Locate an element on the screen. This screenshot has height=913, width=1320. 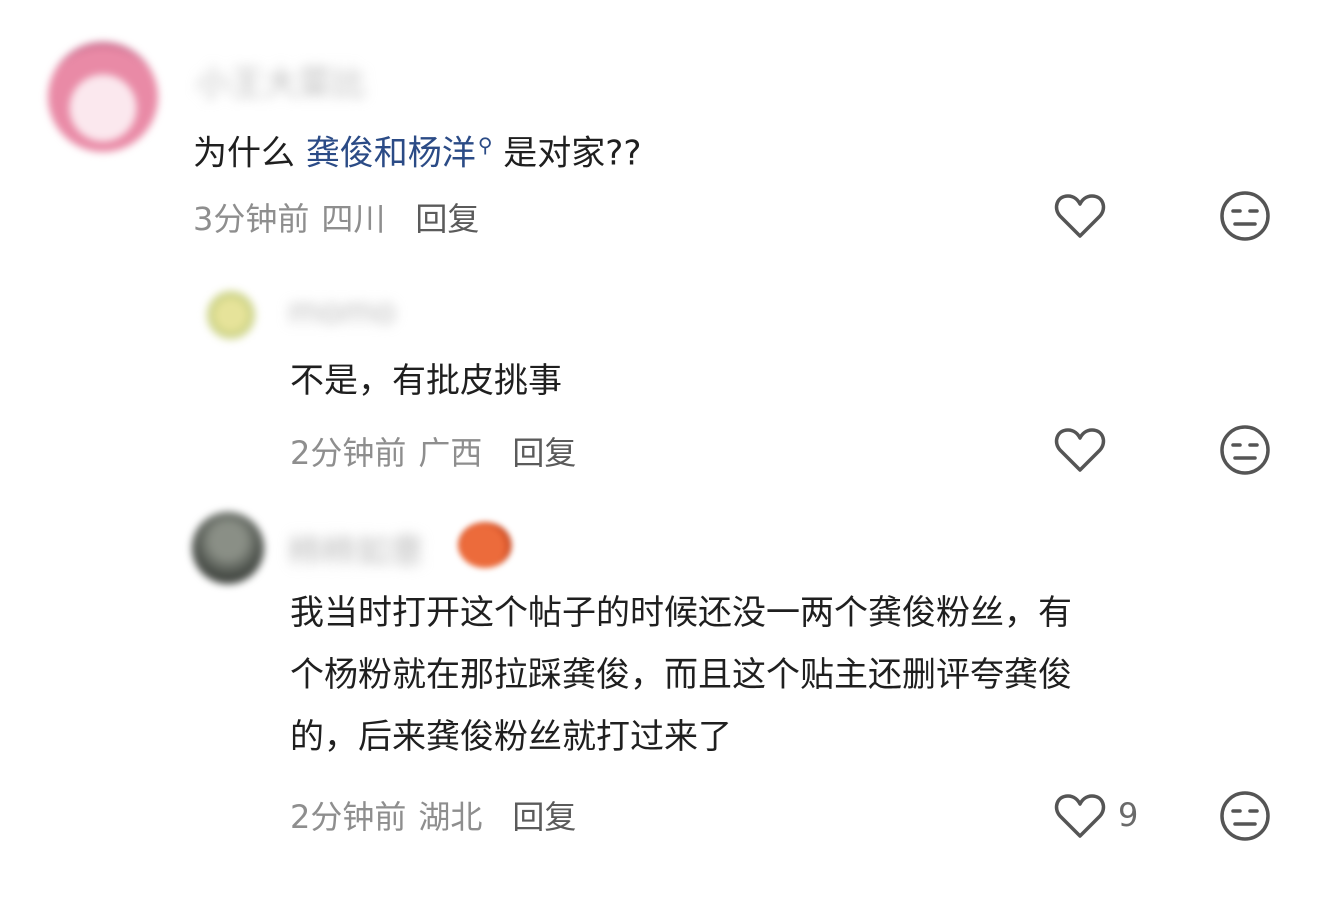
comment-text: 为什么 龚俊和杨洋 ⚲ 是对家?? is located at coordinates (417, 149).